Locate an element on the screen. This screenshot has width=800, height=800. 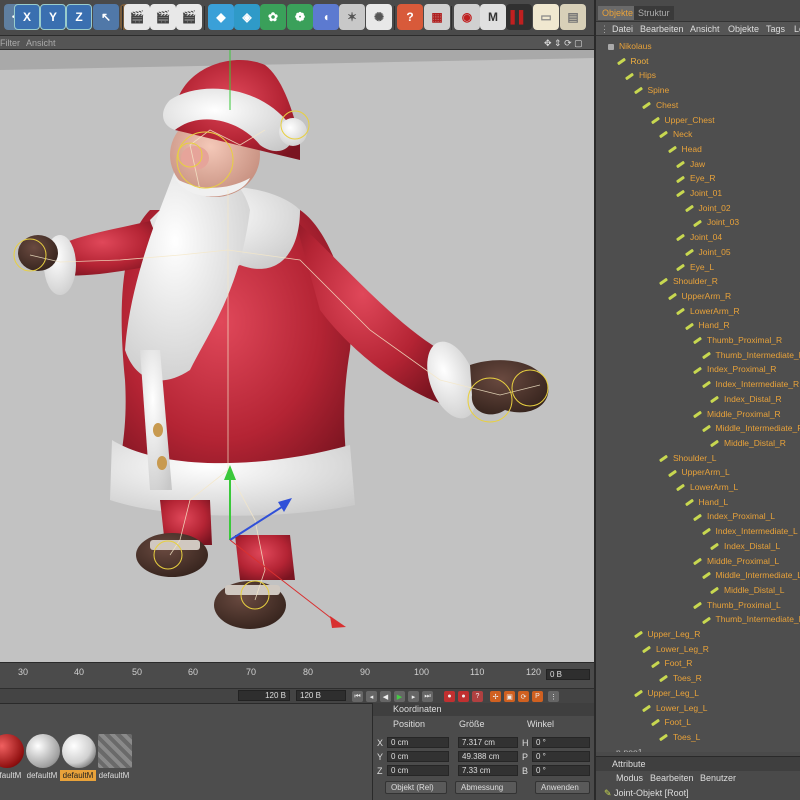
menu-file: Datei is located at coordinates (622, 29).